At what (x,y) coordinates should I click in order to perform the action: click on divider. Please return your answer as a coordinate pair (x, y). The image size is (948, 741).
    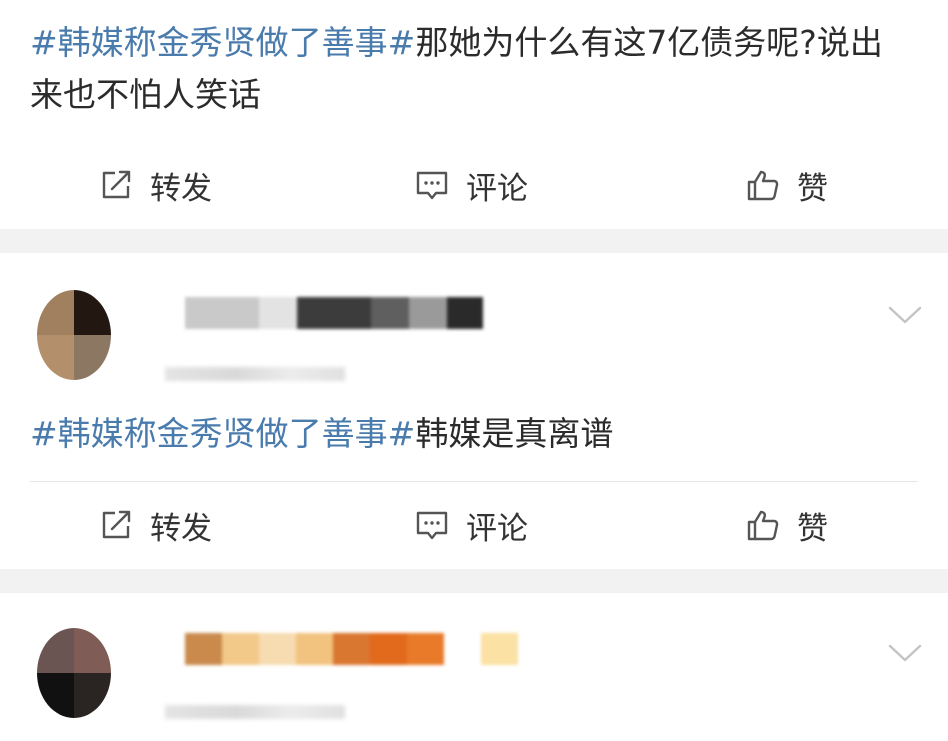
    Looking at the image, I should click on (474, 481).